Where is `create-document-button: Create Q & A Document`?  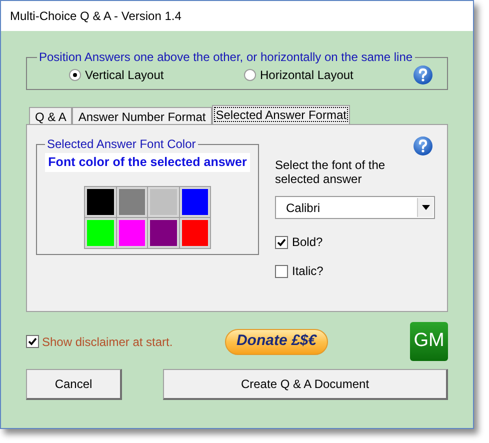 create-document-button: Create Q & A Document is located at coordinates (305, 384).